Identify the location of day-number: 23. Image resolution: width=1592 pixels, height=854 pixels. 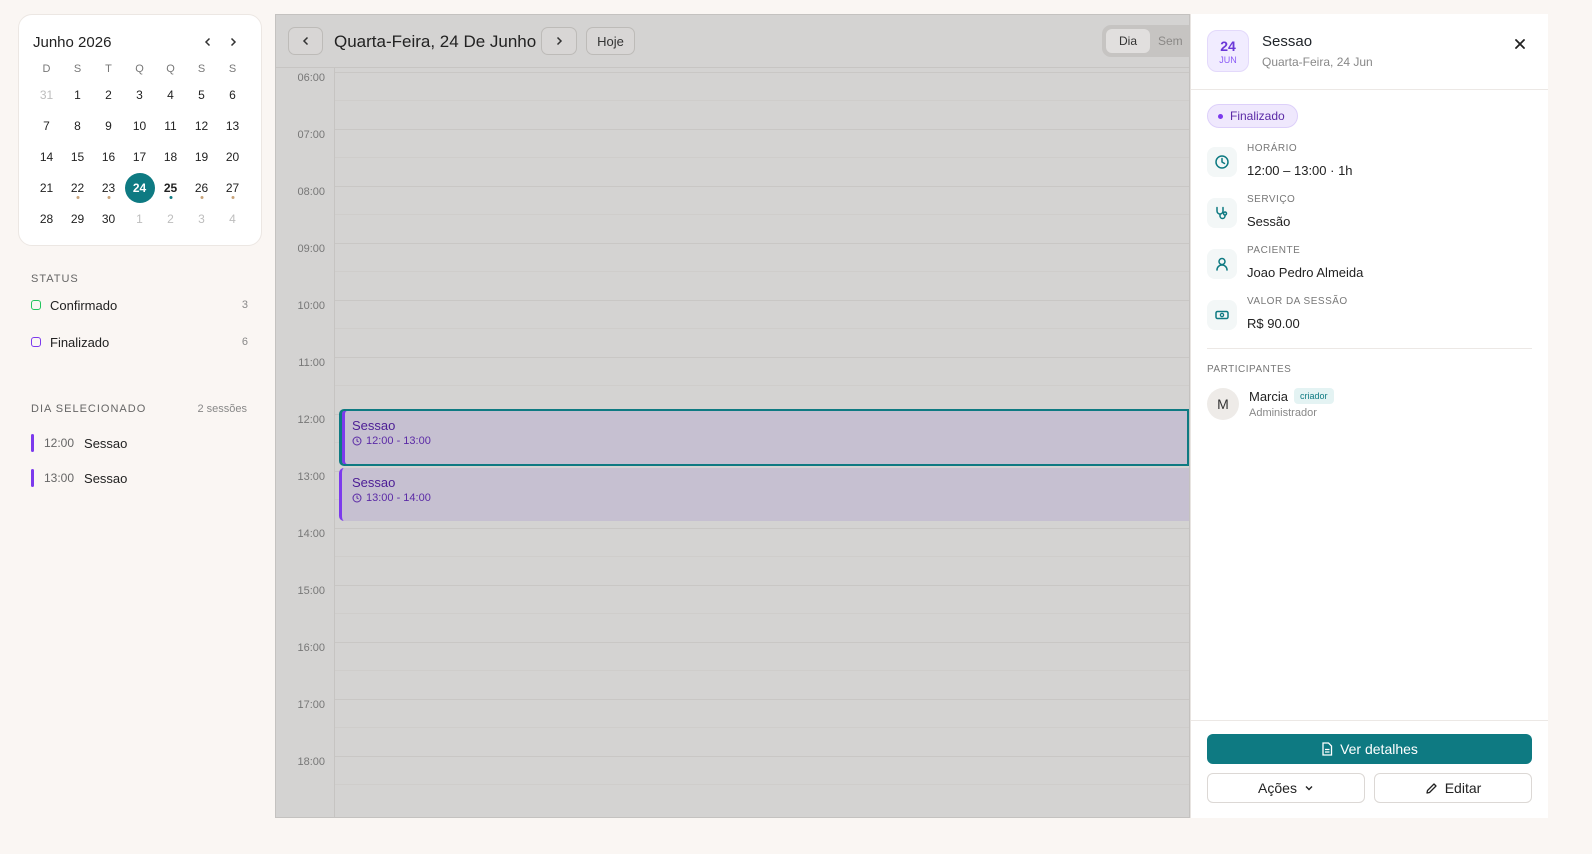
(108, 187).